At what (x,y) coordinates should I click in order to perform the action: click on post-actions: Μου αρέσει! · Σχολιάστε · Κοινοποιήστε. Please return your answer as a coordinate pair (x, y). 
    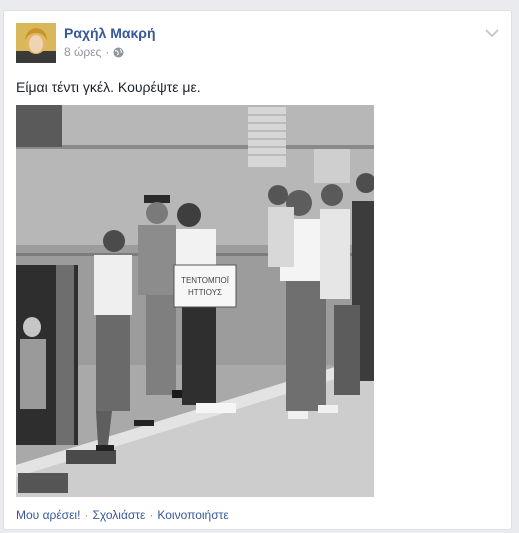
    Looking at the image, I should click on (122, 515).